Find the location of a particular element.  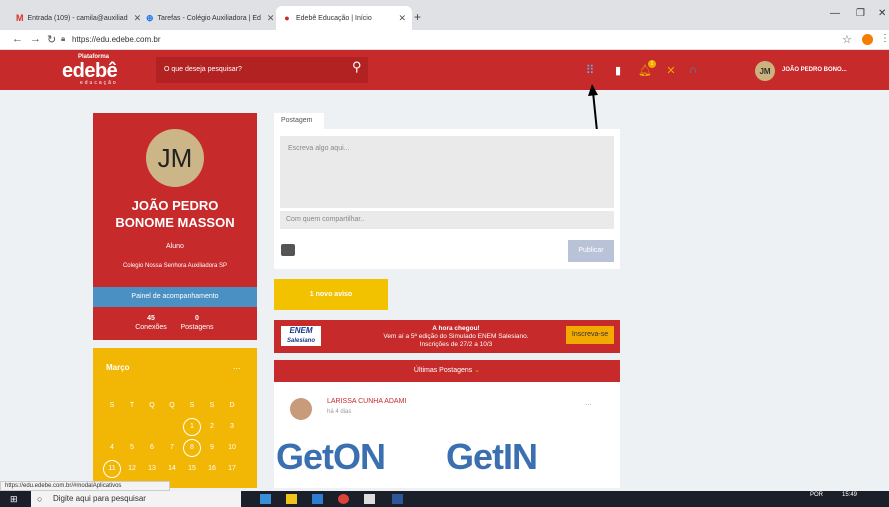

tab-label: Entrada (109) - camila@auxiliad is located at coordinates (77, 18).